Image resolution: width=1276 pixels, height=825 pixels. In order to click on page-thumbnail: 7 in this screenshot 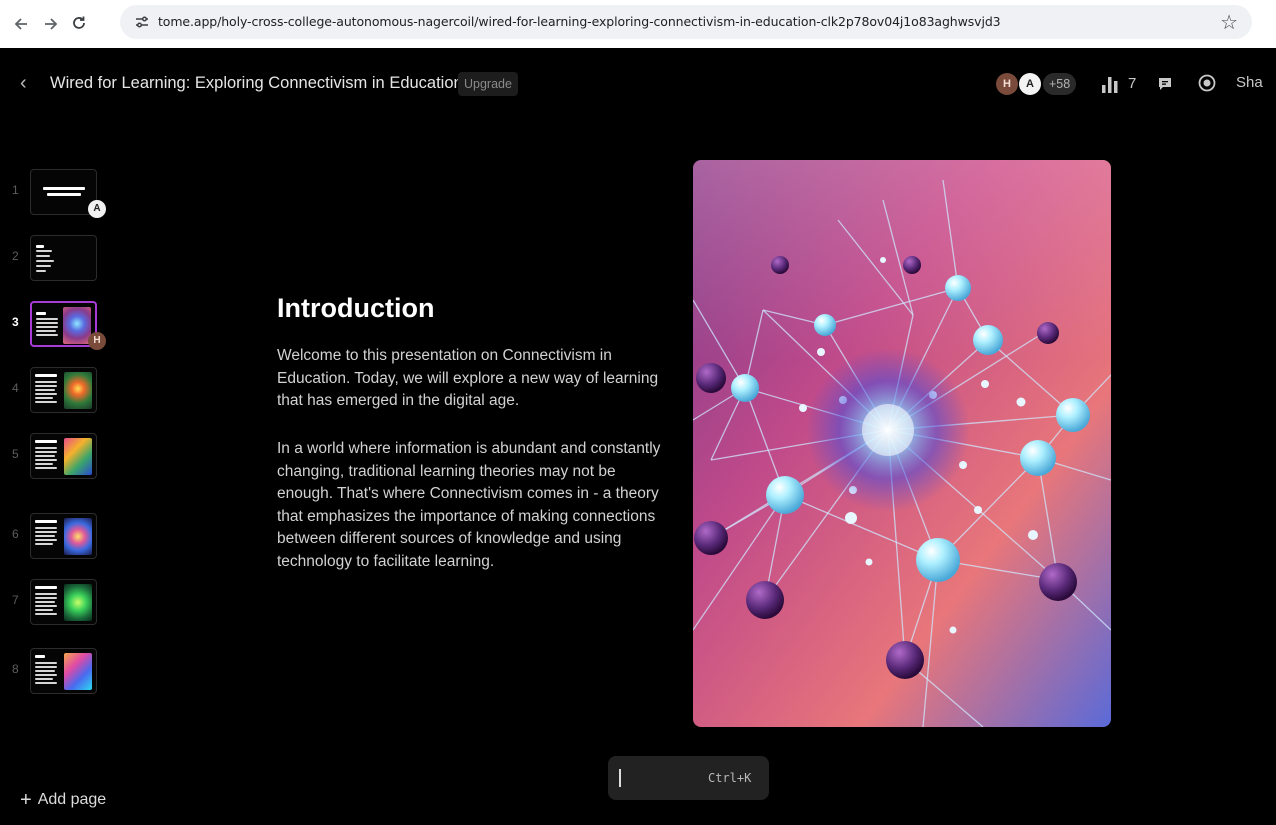, I will do `click(55, 603)`.